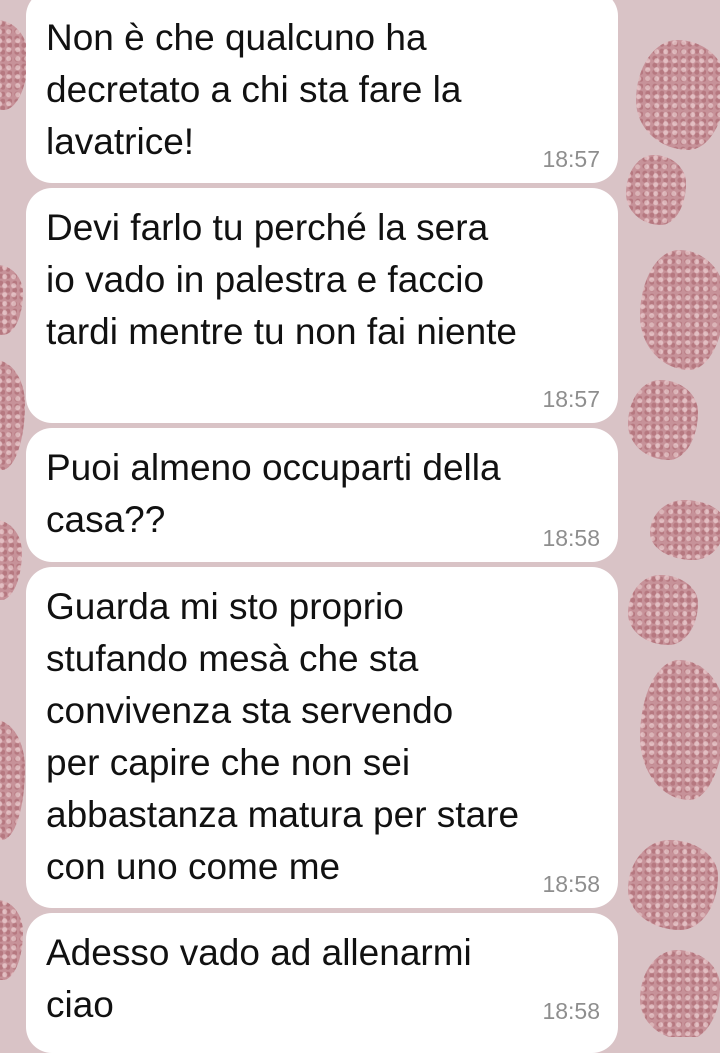 This screenshot has height=1053, width=720. Describe the element at coordinates (259, 978) in the screenshot. I see `message-text: Adesso vado ad allenarmi ciao` at that location.